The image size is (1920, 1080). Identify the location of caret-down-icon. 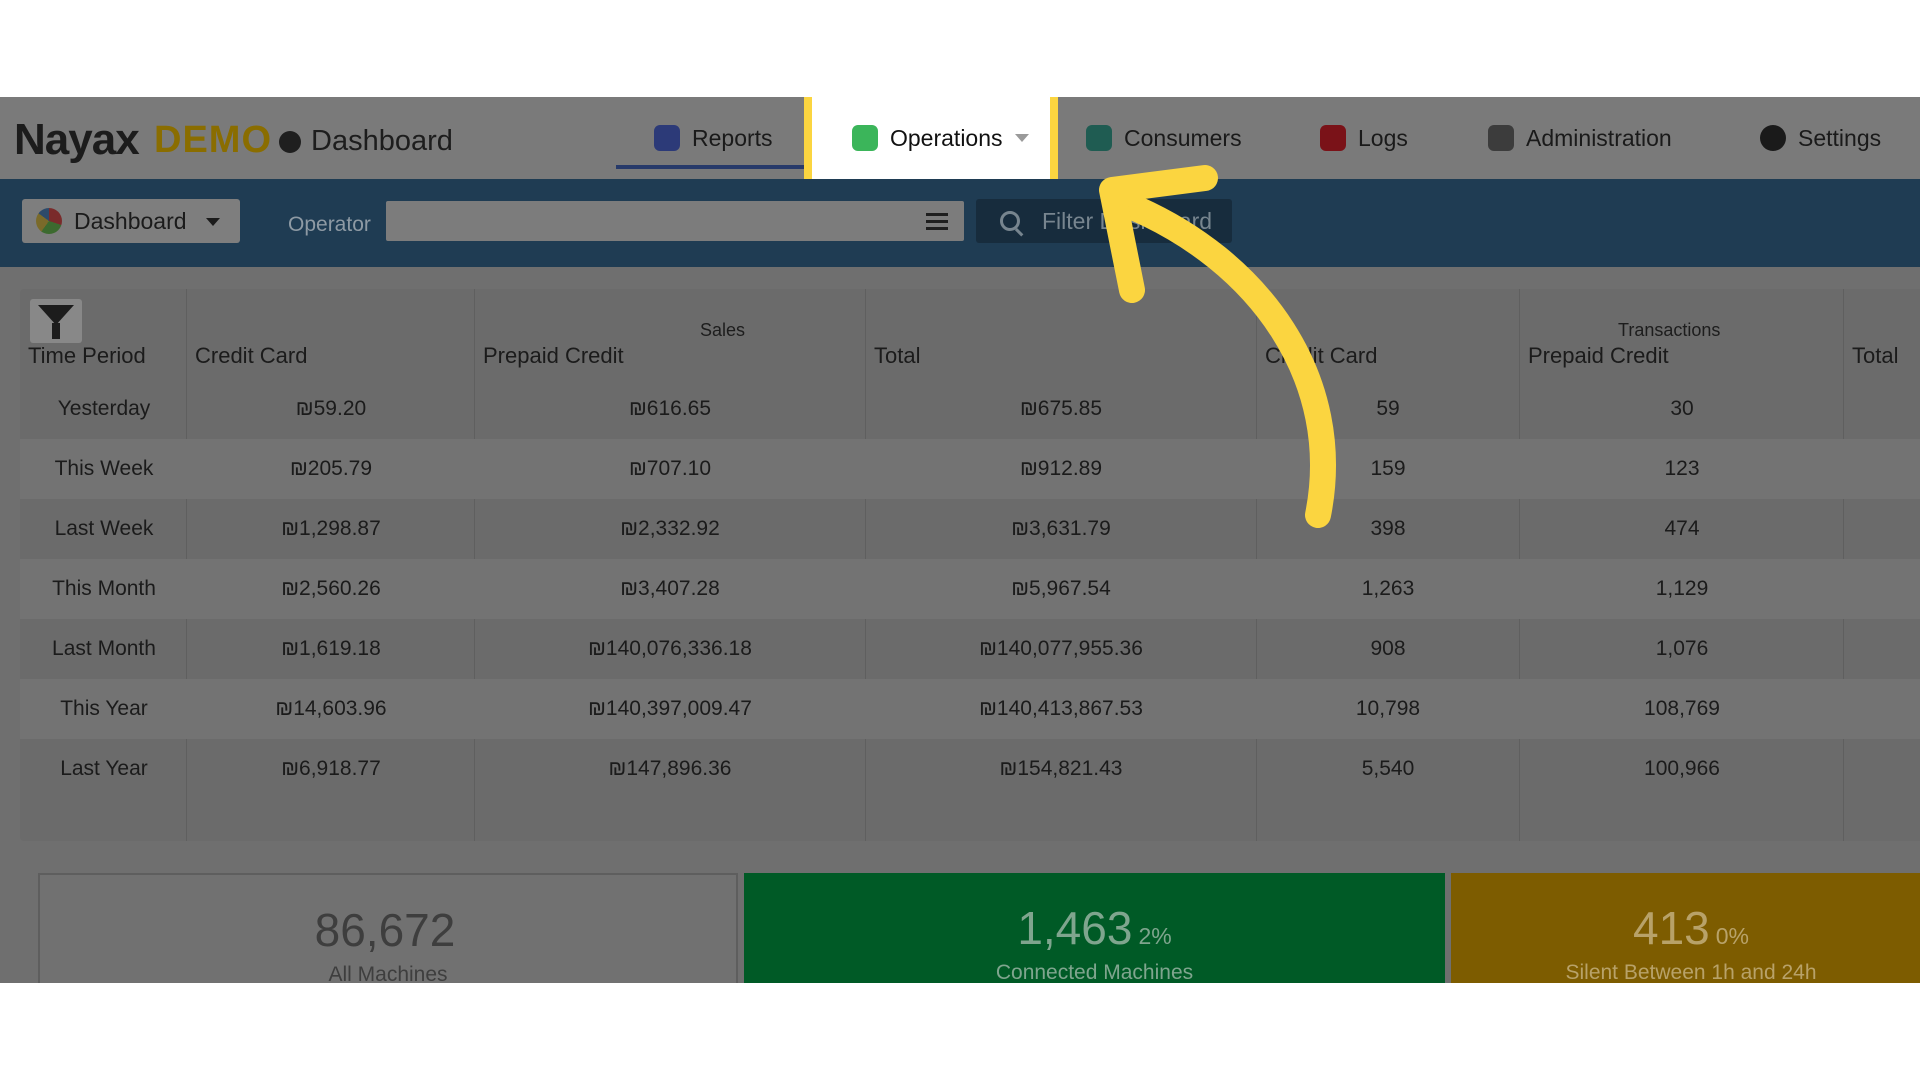
(213, 222).